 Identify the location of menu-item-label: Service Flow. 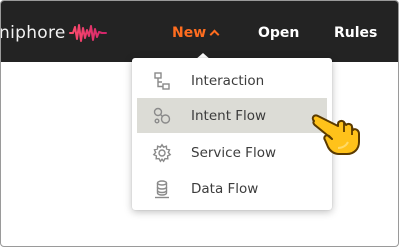
(234, 152).